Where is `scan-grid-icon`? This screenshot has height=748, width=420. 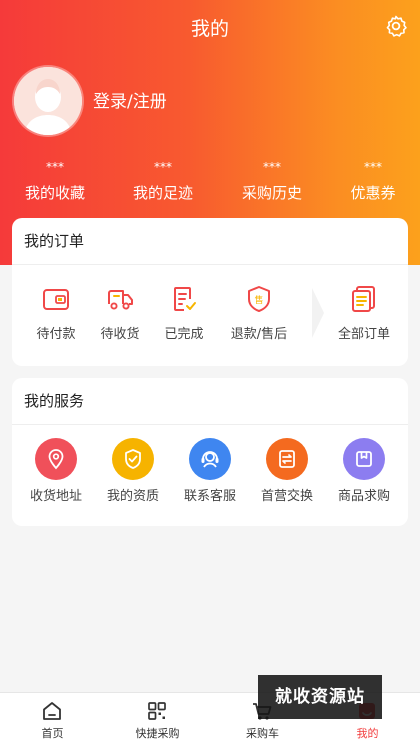 scan-grid-icon is located at coordinates (157, 711).